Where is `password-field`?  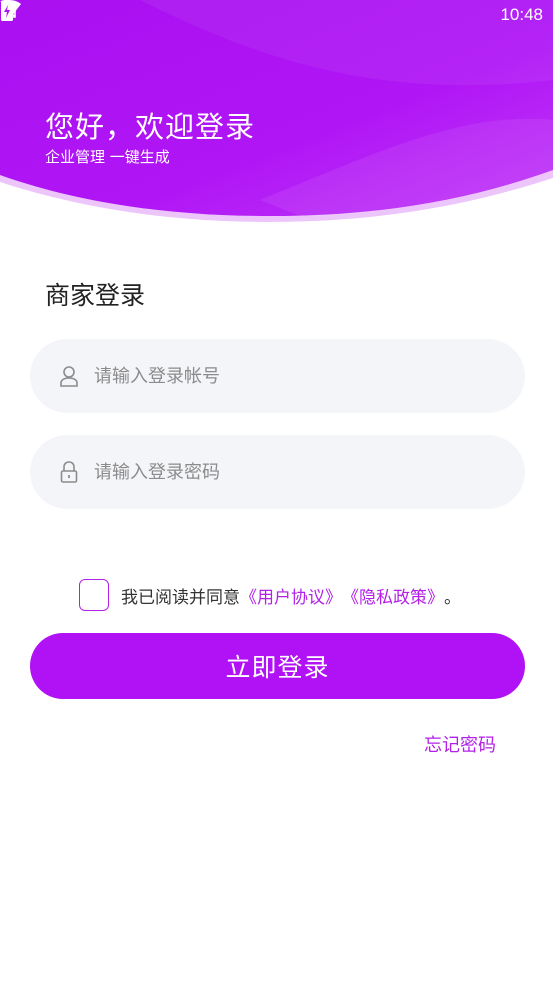
password-field is located at coordinates (277, 472).